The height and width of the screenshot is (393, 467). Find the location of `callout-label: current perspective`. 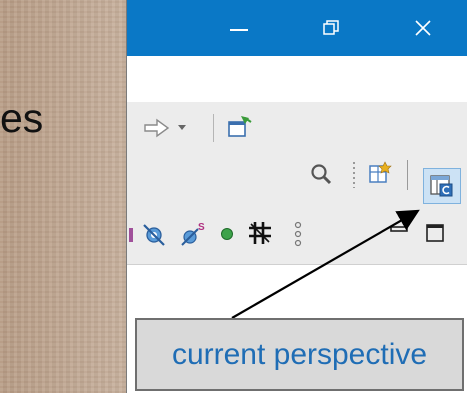

callout-label: current perspective is located at coordinates (299, 354).